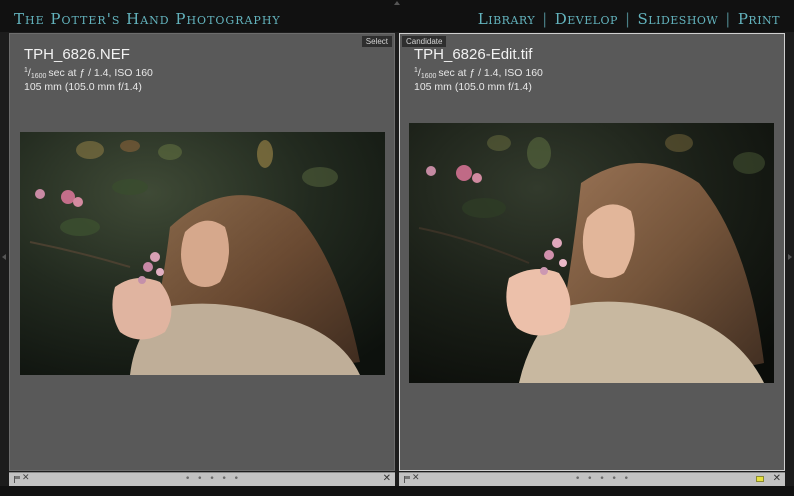 This screenshot has height=496, width=794. Describe the element at coordinates (790, 257) in the screenshot. I see `right-panel-toggle-icon` at that location.